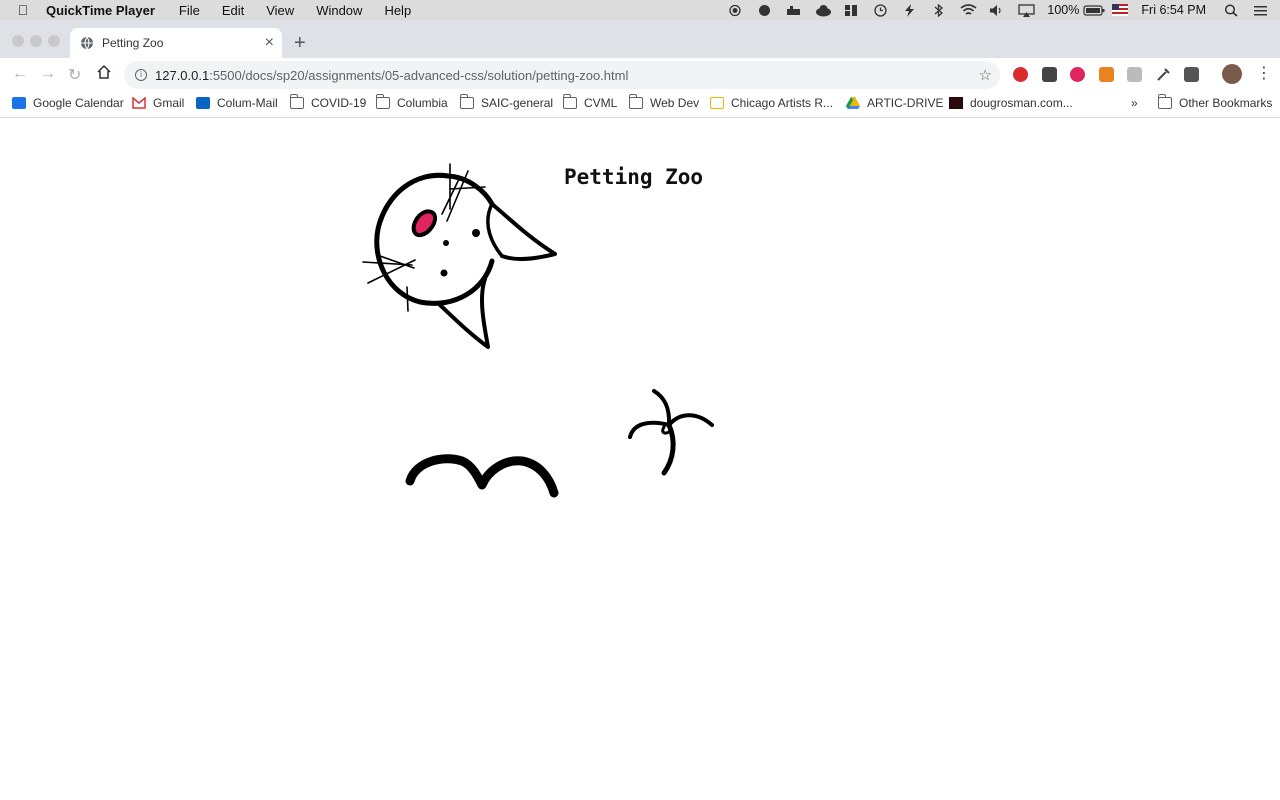 The height and width of the screenshot is (800, 1280). What do you see at coordinates (141, 75) in the screenshot?
I see `site-info-icon: i` at bounding box center [141, 75].